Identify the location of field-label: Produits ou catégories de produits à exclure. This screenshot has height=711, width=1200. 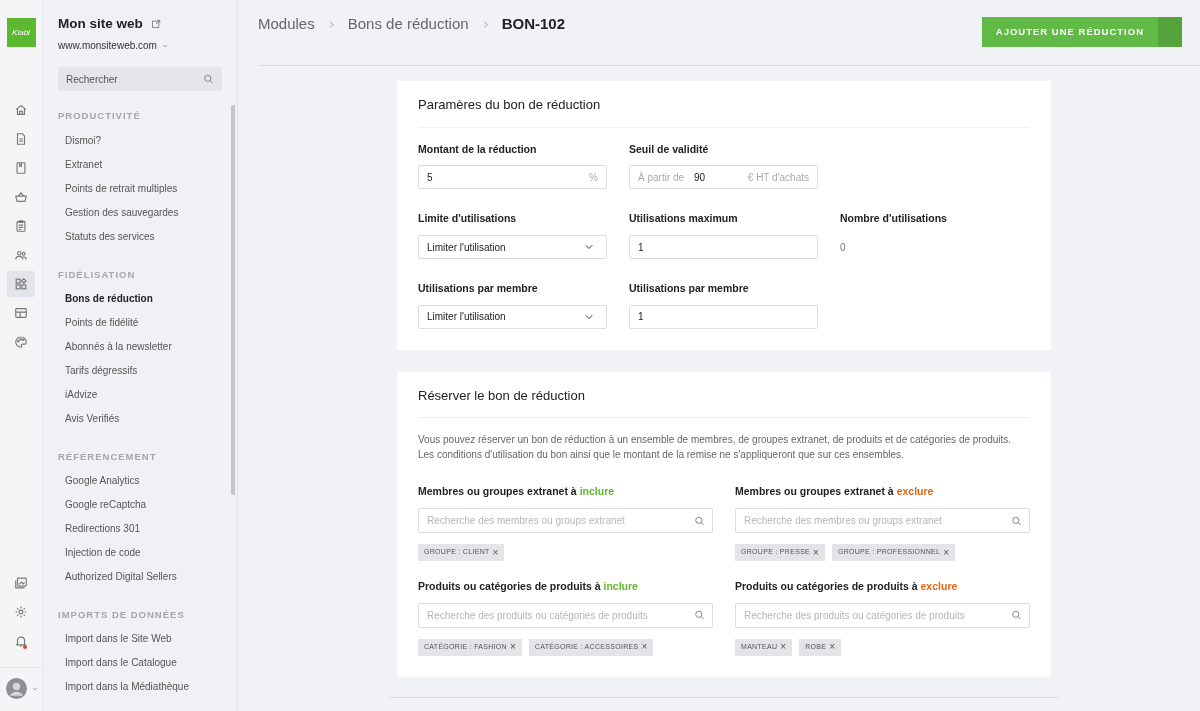
(847, 586).